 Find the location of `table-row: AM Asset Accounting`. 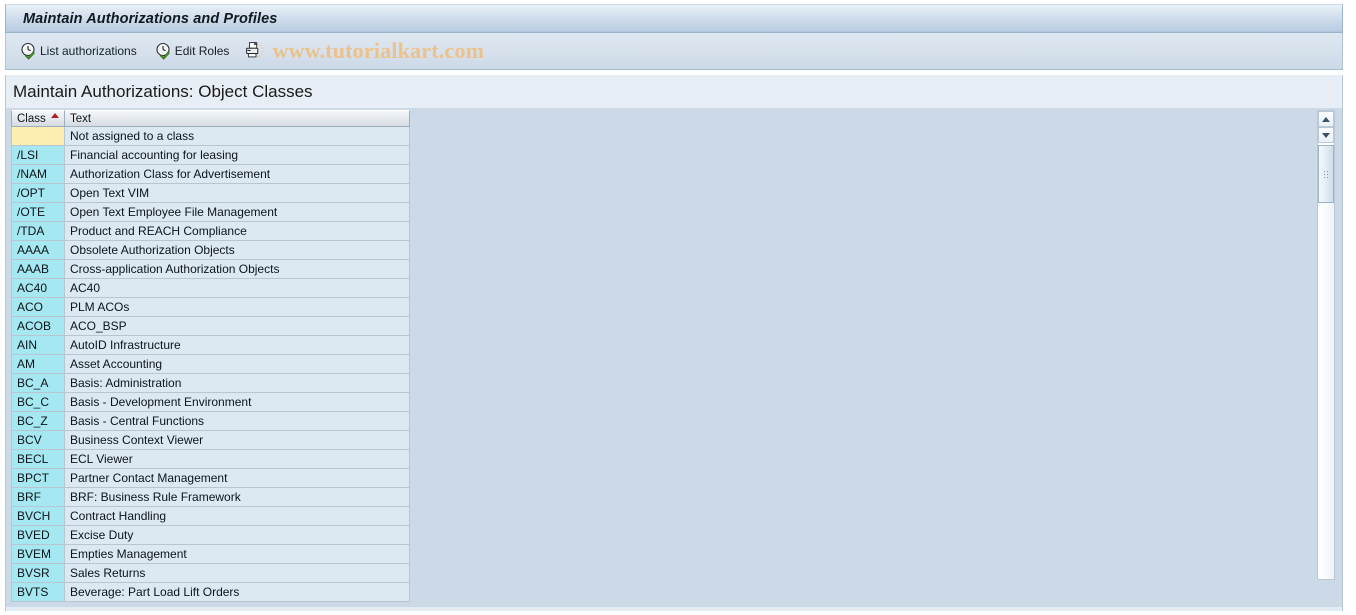

table-row: AM Asset Accounting is located at coordinates (210, 364).